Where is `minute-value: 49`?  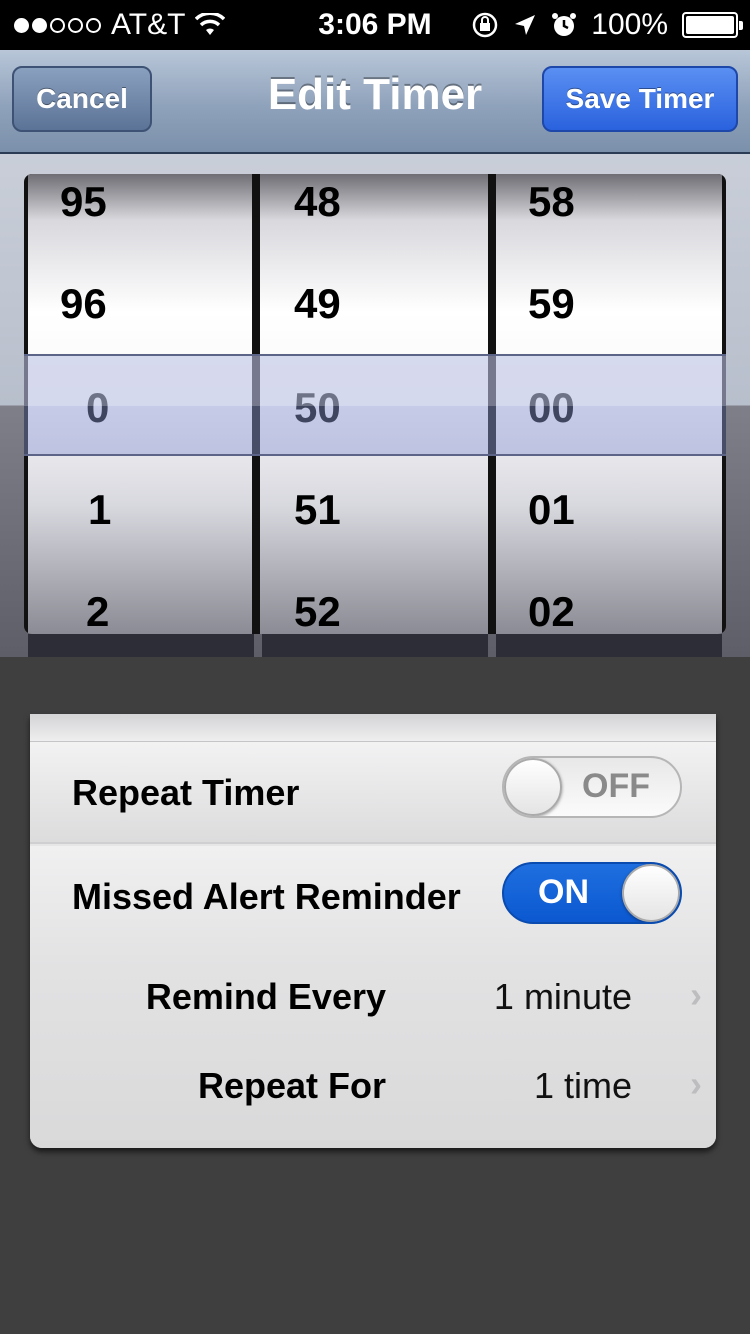 minute-value: 49 is located at coordinates (317, 304).